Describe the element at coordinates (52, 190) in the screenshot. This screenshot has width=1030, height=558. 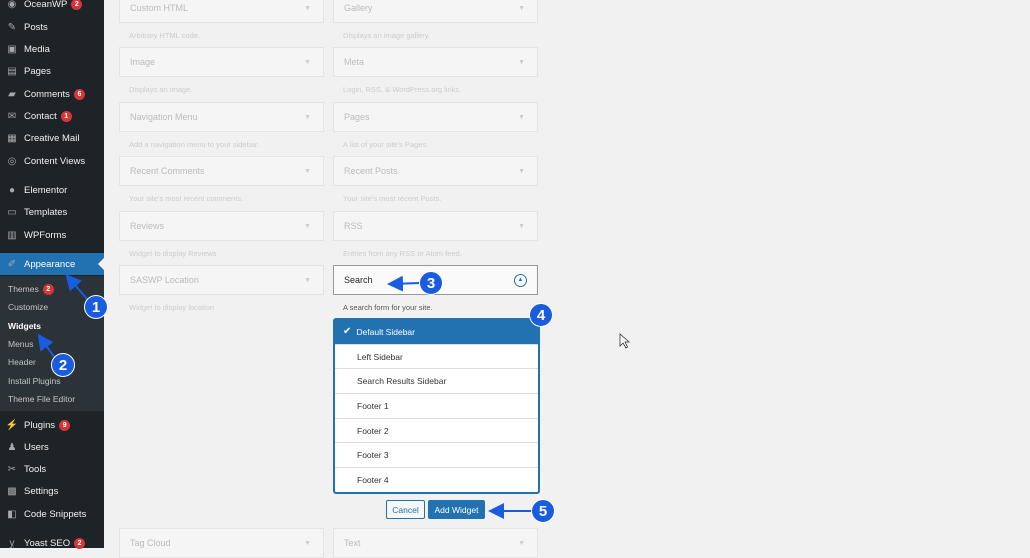
I see `sidebar-item-elementor: ● Elementor` at that location.